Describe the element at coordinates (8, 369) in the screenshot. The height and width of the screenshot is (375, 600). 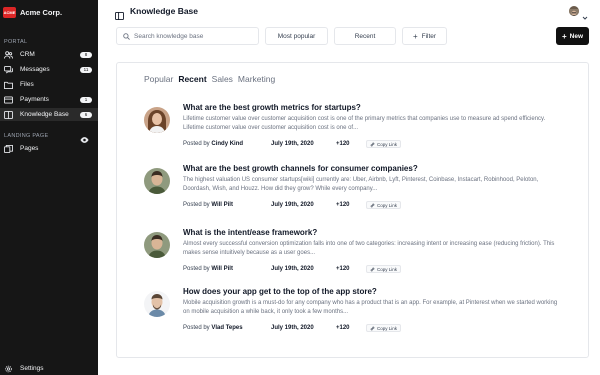
I see `gear-icon` at that location.